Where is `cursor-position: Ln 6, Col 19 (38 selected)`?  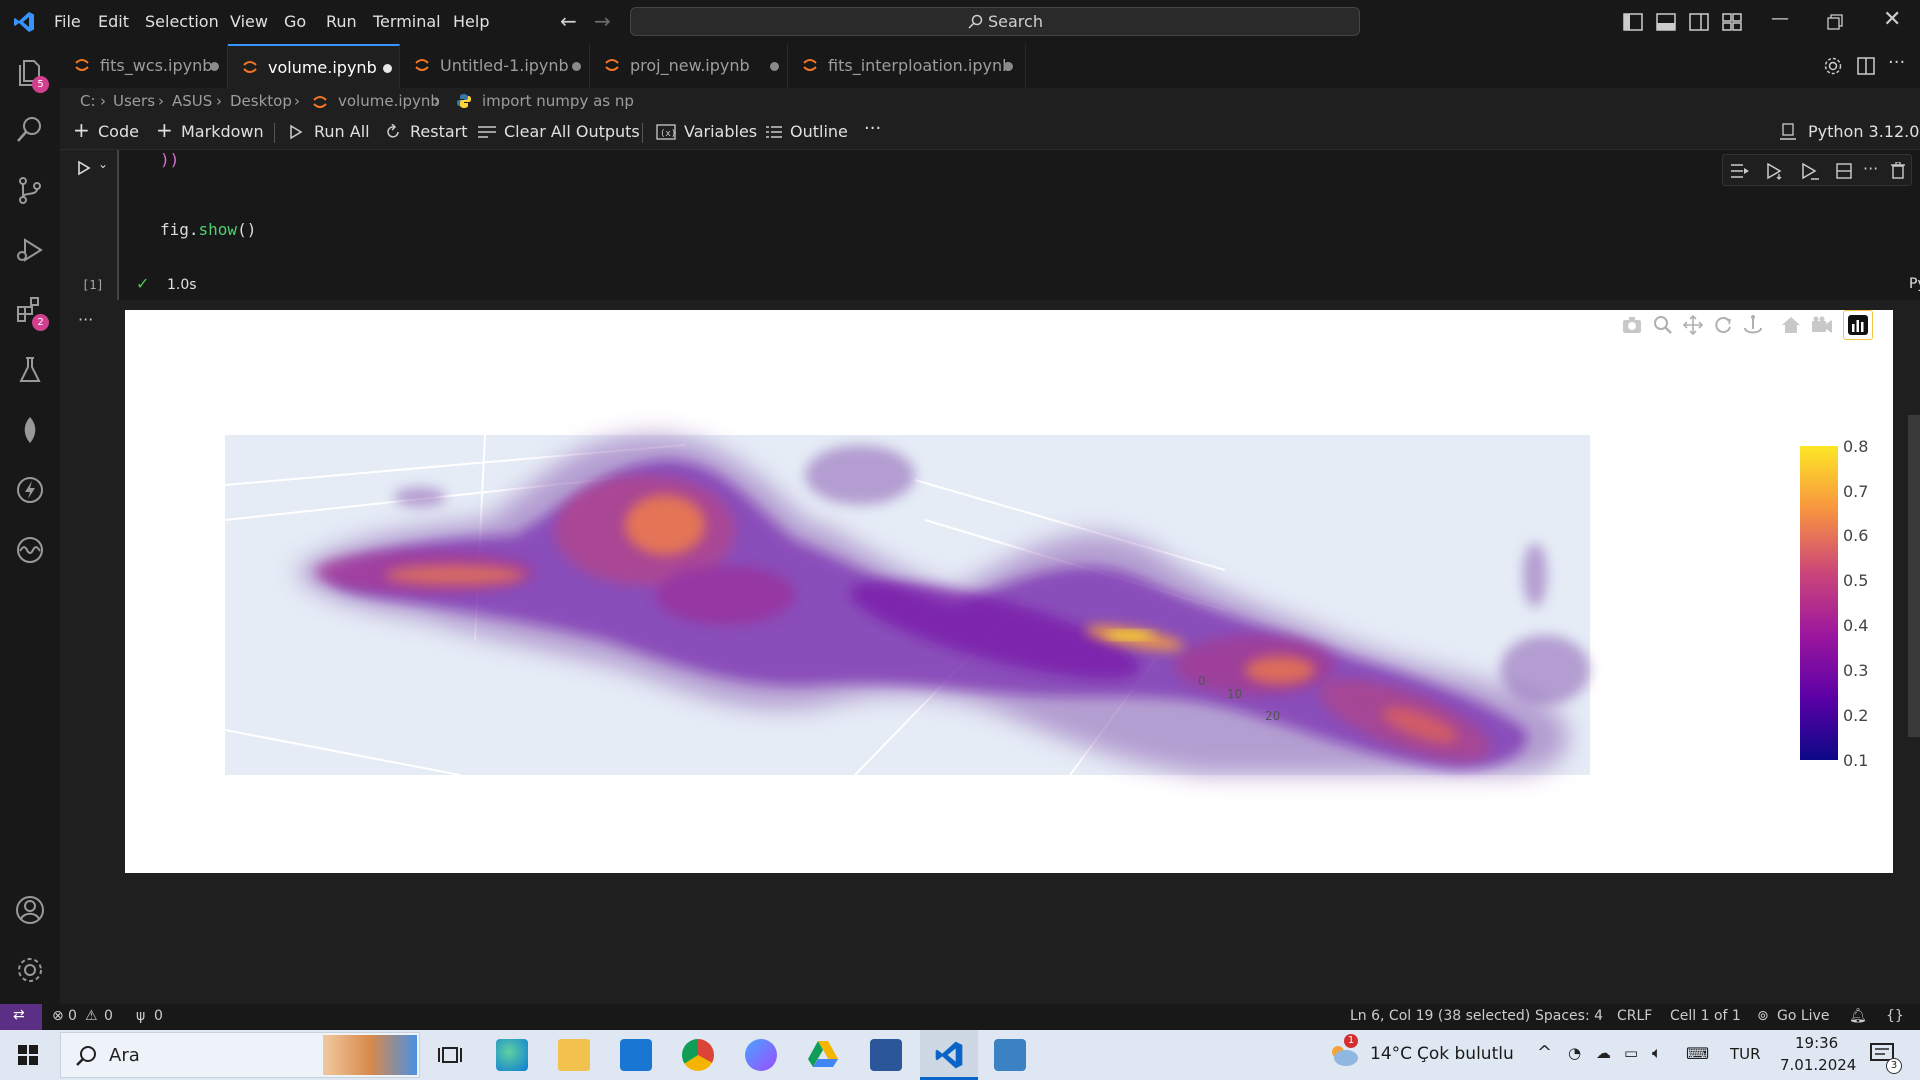
cursor-position: Ln 6, Col 19 (38 selected) is located at coordinates (1440, 1016).